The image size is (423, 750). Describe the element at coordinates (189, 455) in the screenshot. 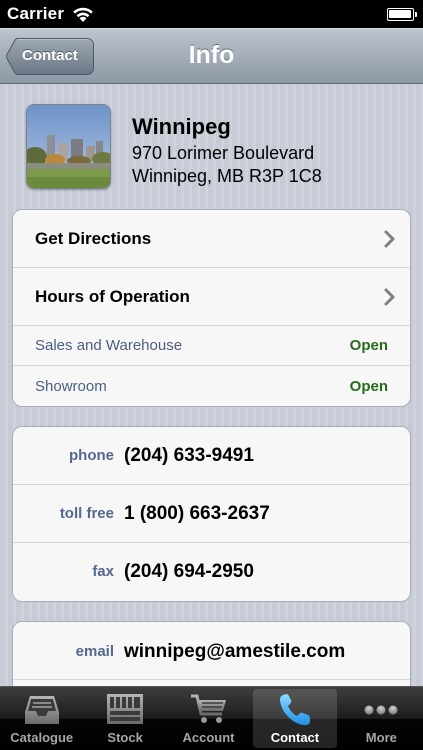

I see `phone-value: (204) 633-9491` at that location.